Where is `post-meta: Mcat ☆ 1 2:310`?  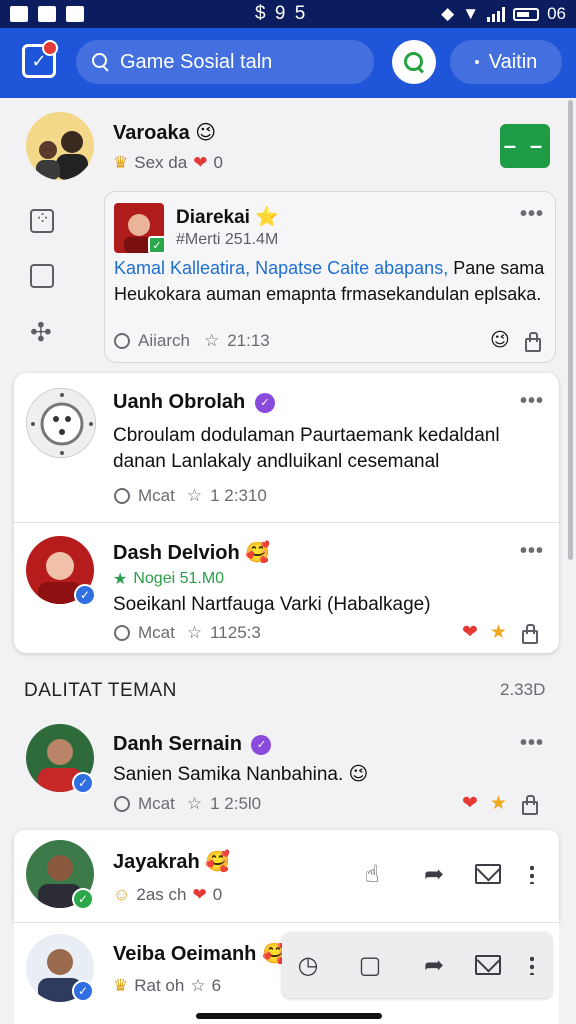 post-meta: Mcat ☆ 1 2:310 is located at coordinates (190, 496).